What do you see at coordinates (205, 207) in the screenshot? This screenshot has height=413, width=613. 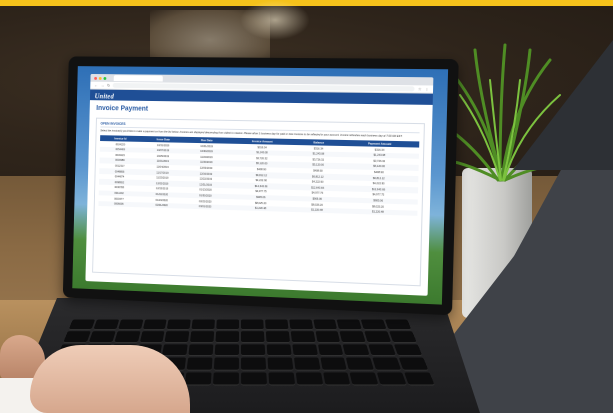 I see `table-cell: 03/01/2020` at bounding box center [205, 207].